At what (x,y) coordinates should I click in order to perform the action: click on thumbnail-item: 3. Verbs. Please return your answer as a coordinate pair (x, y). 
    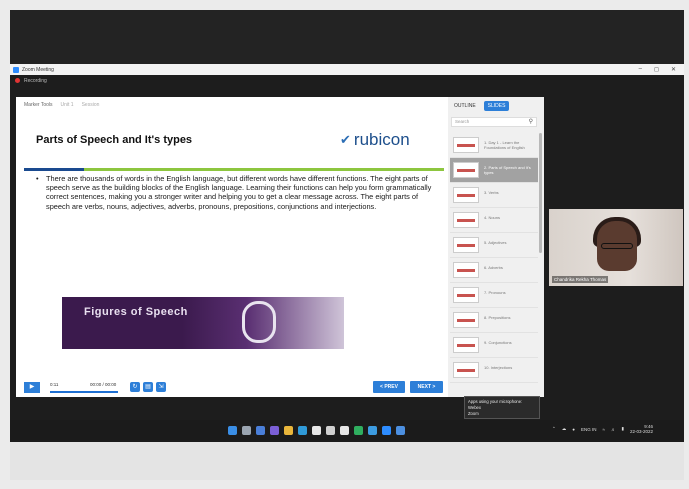
    Looking at the image, I should click on (494, 195).